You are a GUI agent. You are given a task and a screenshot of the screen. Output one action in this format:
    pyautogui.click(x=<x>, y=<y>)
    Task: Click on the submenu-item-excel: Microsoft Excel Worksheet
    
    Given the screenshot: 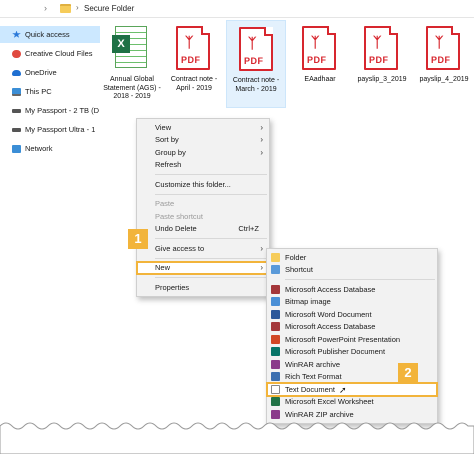 What is the action you would take?
    pyautogui.click(x=352, y=402)
    